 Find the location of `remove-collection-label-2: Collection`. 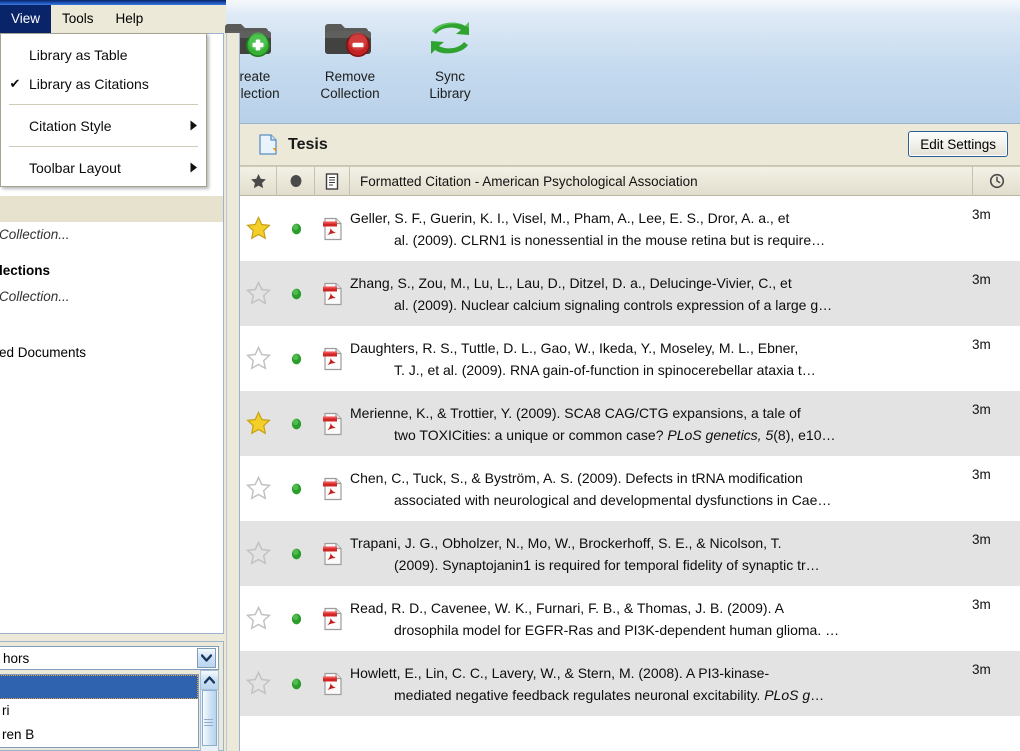

remove-collection-label-2: Collection is located at coordinates (350, 93).